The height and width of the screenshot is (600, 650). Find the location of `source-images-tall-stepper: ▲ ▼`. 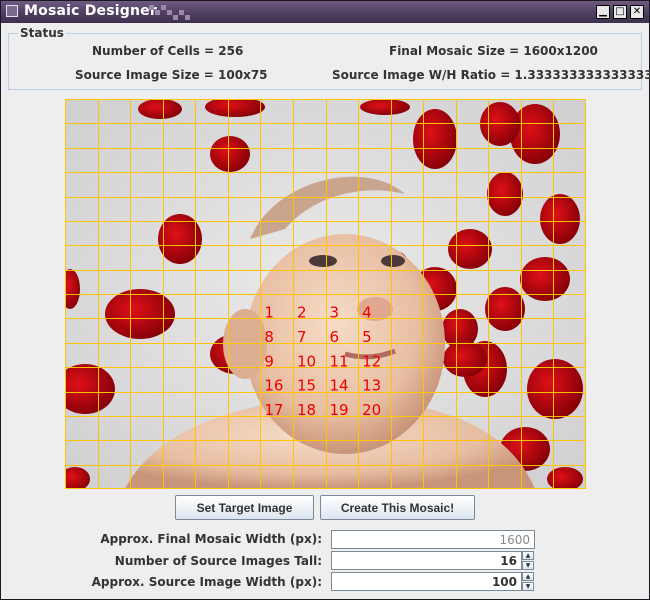

source-images-tall-stepper: ▲ ▼ is located at coordinates (528, 560).